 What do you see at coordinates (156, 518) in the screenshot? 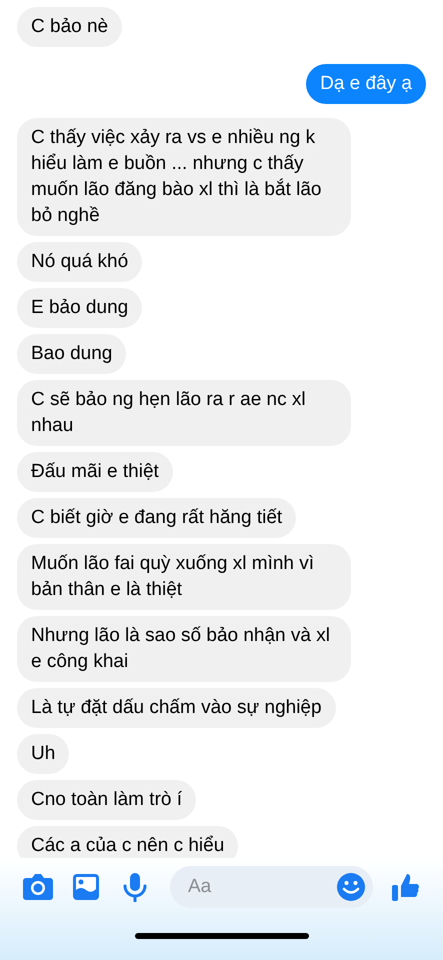
I see `received-message: C biết giờ e đang rất hăng tiết` at bounding box center [156, 518].